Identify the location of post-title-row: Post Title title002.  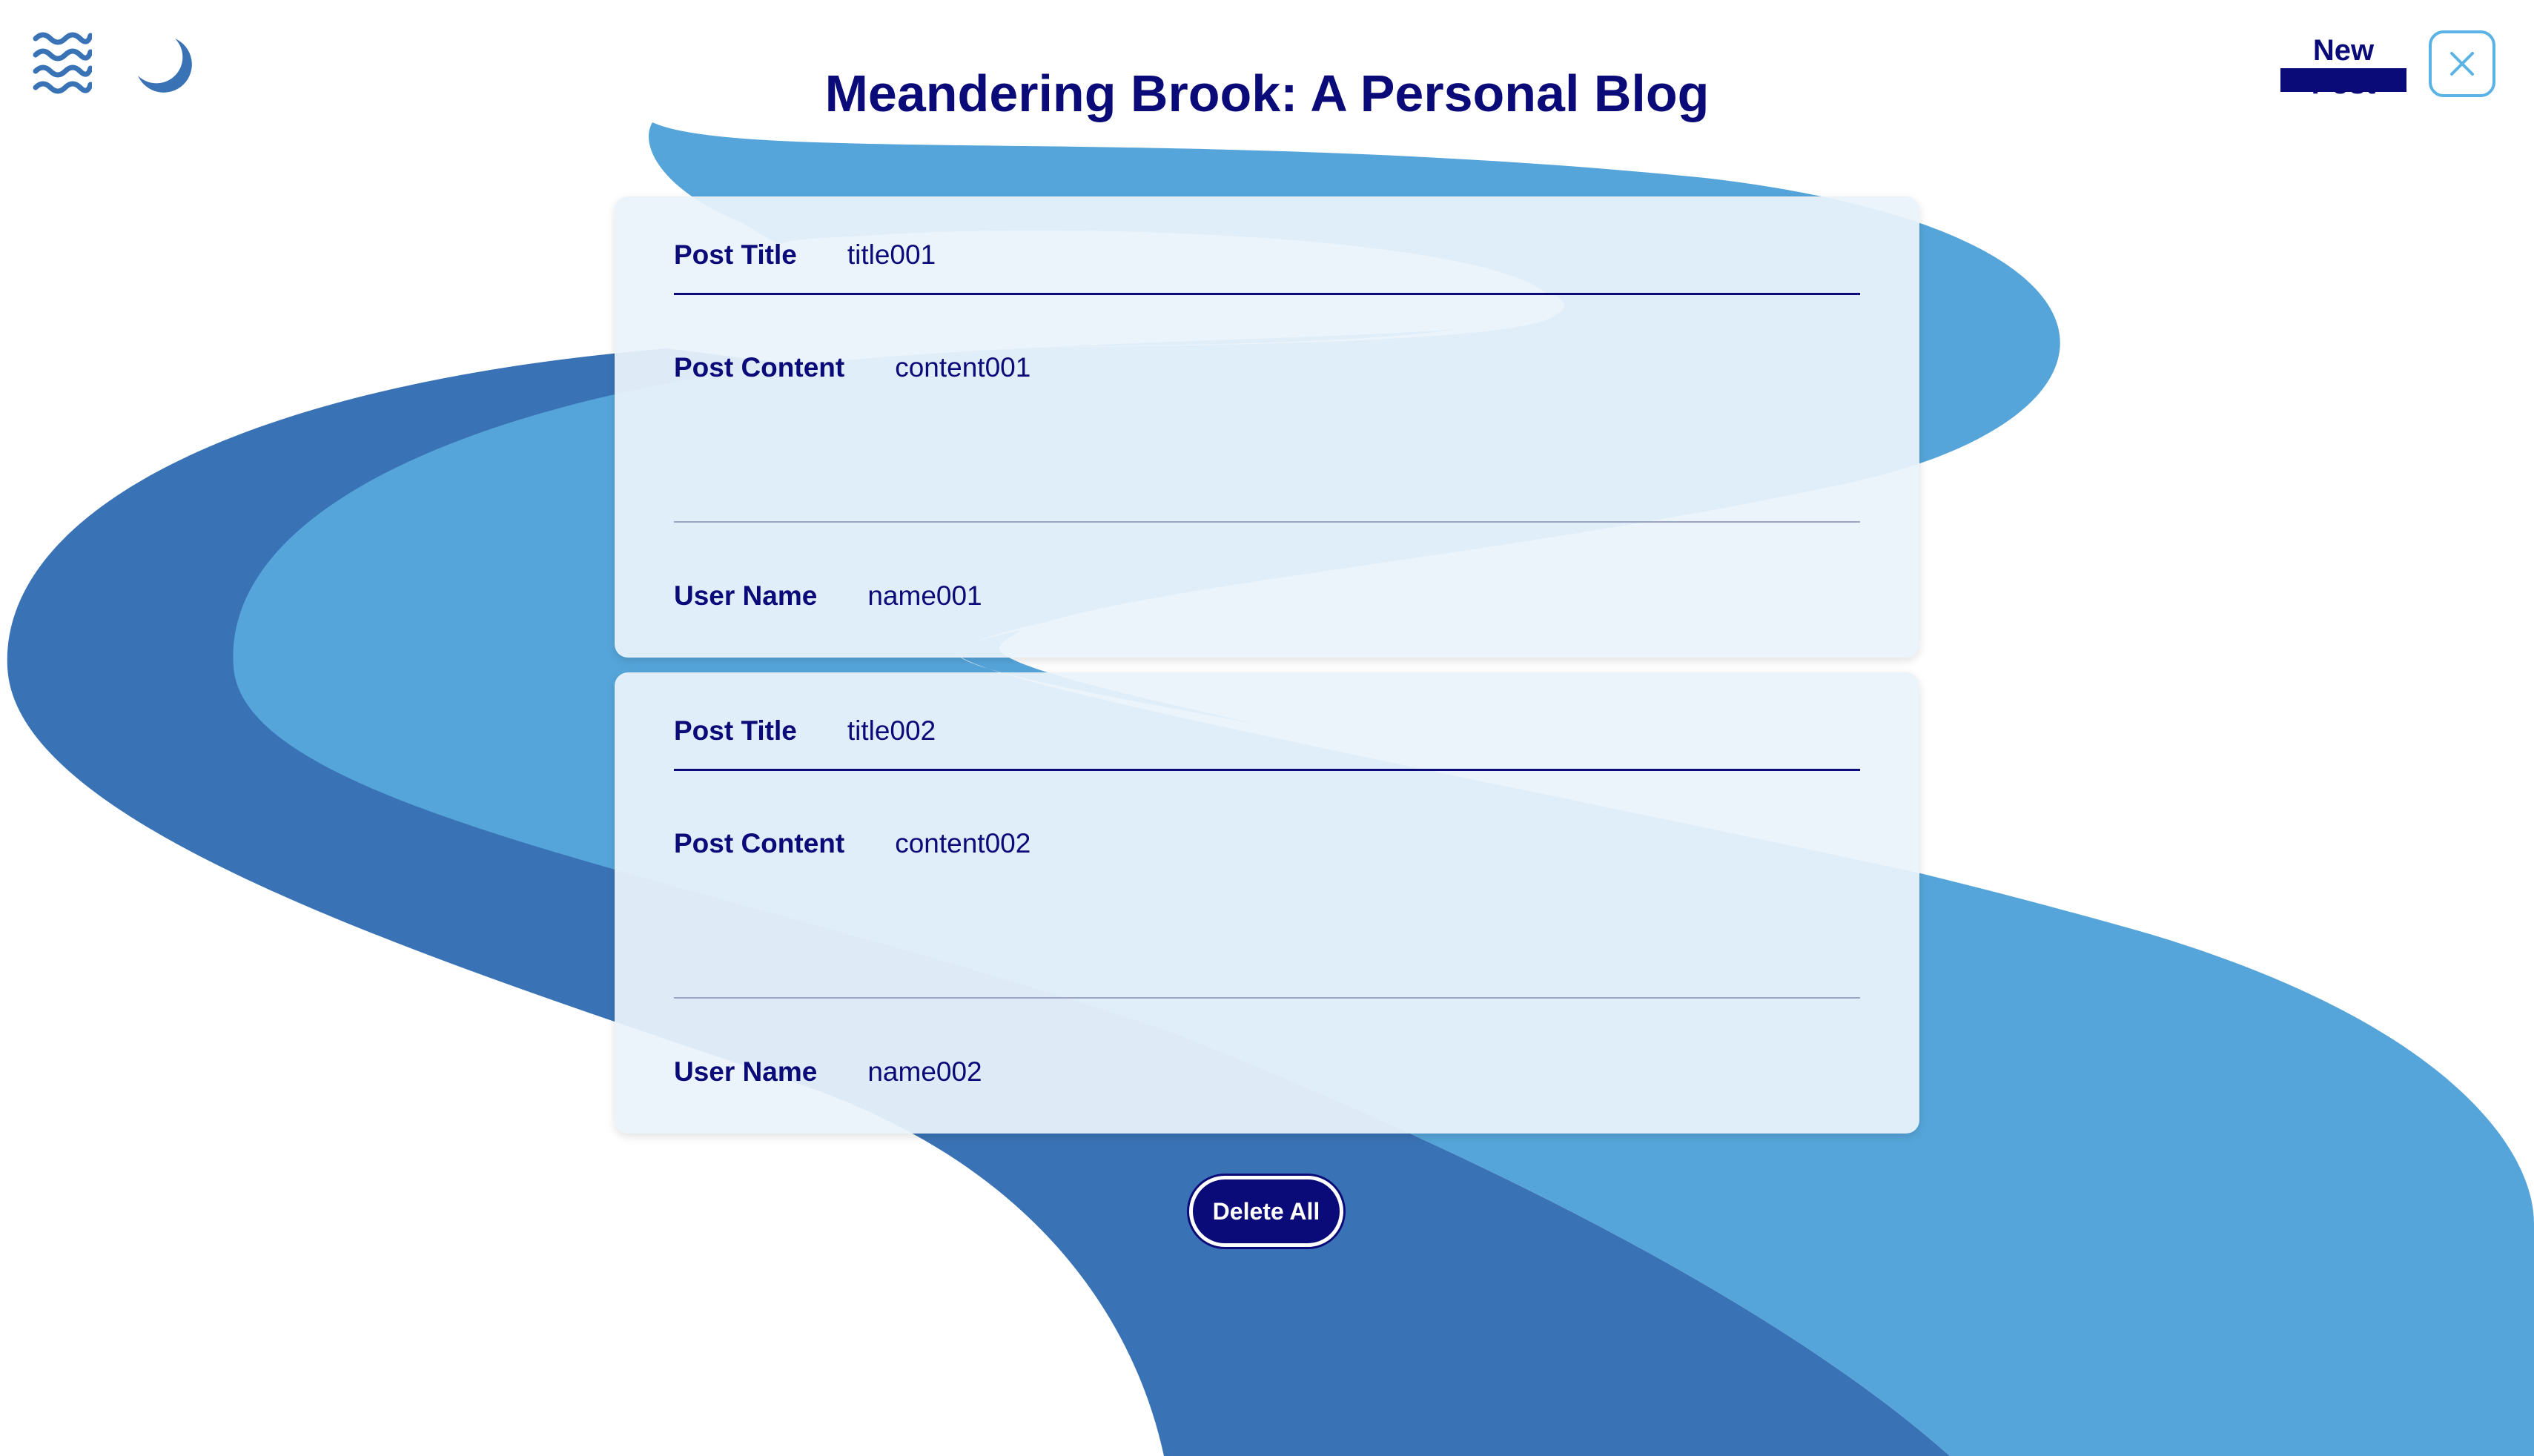
(805, 731).